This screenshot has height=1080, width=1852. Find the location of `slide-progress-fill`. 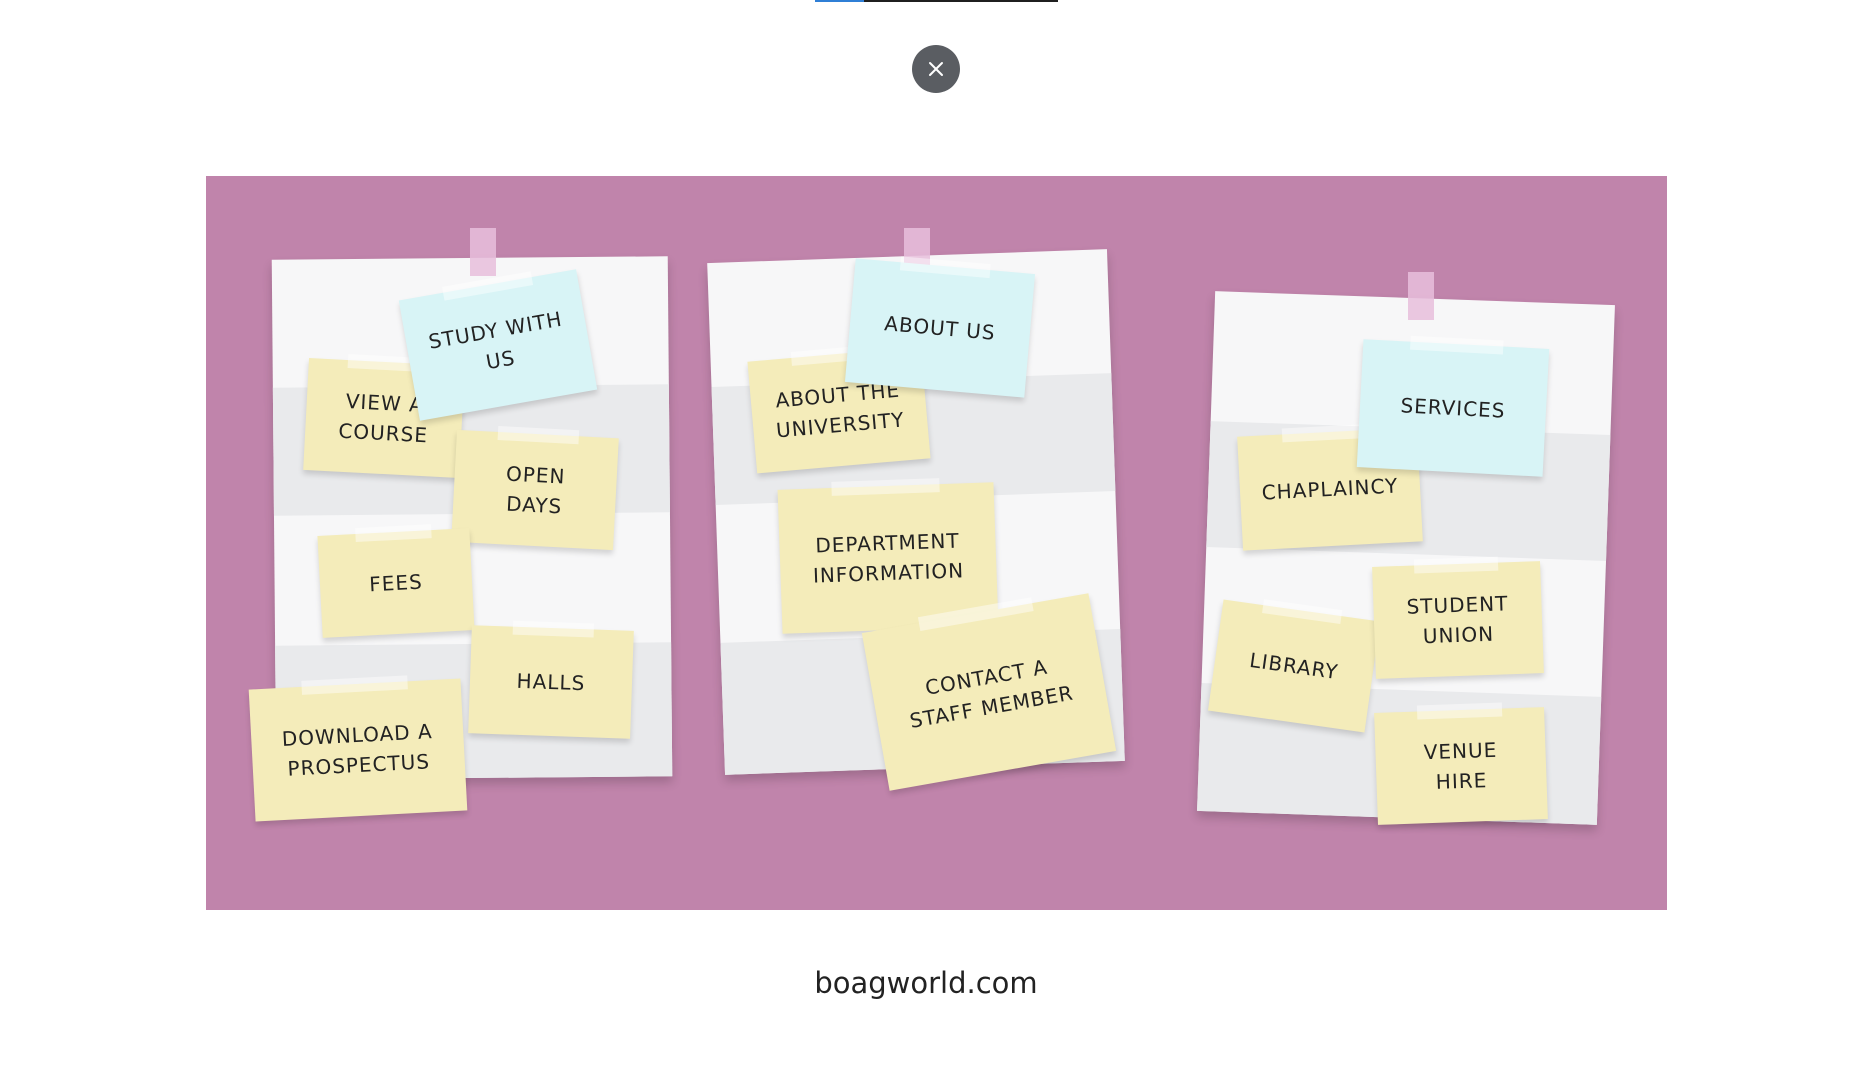

slide-progress-fill is located at coordinates (839, 1).